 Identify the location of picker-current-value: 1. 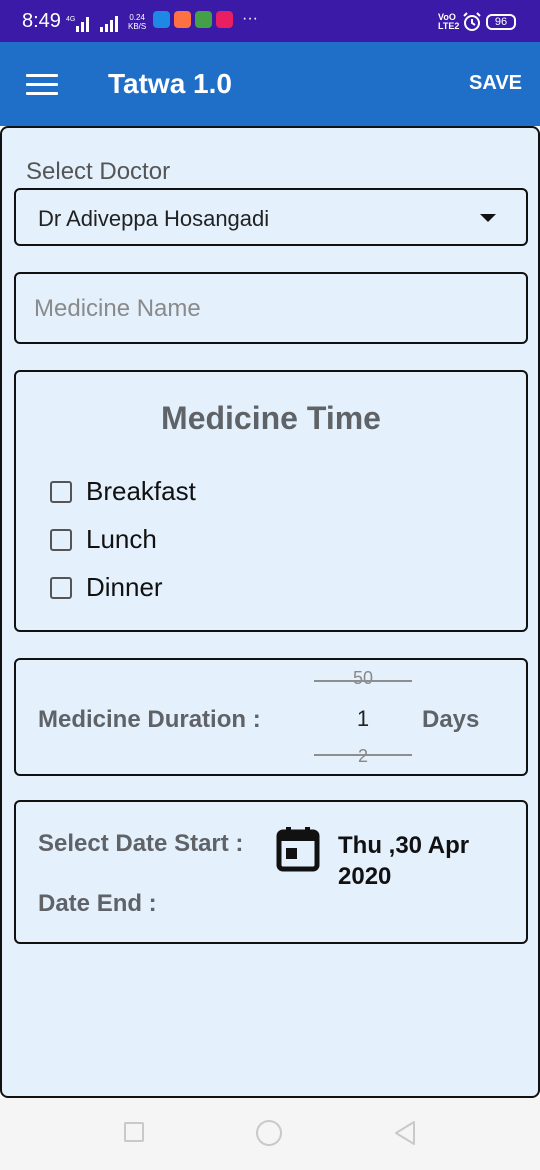
(363, 718).